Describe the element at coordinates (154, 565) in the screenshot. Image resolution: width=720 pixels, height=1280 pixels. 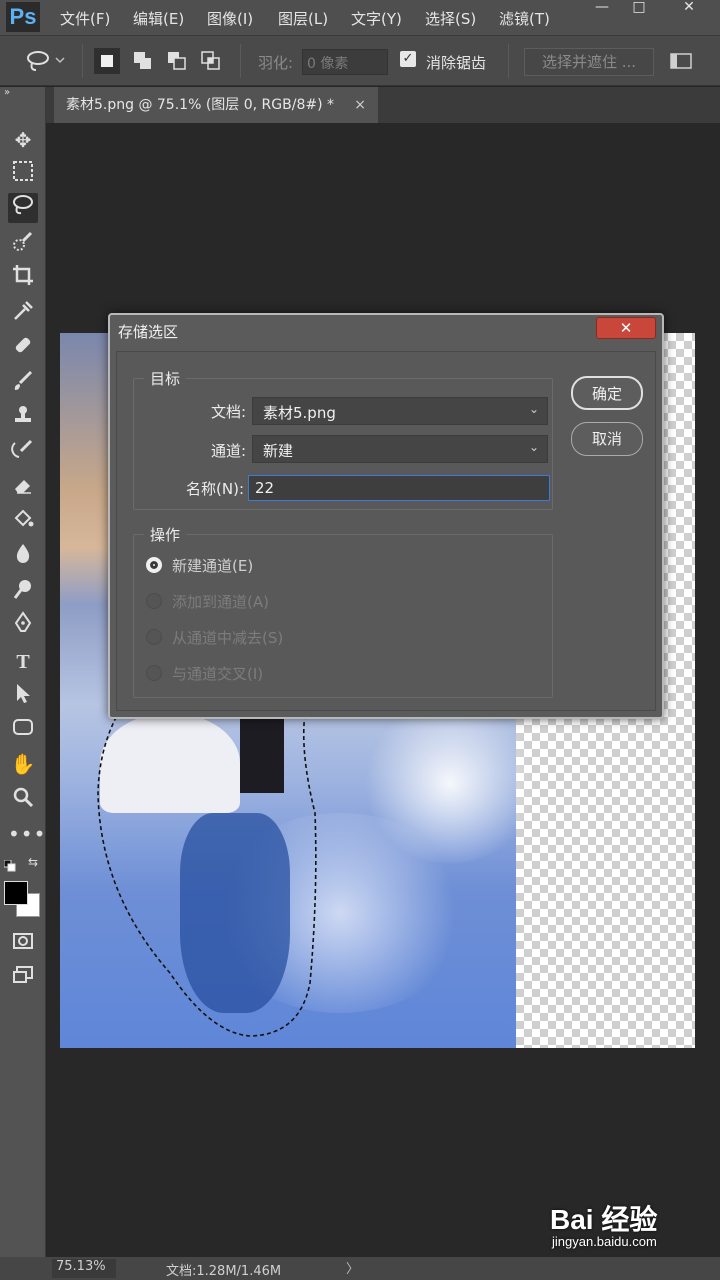
I see `radio-selected-icon` at that location.